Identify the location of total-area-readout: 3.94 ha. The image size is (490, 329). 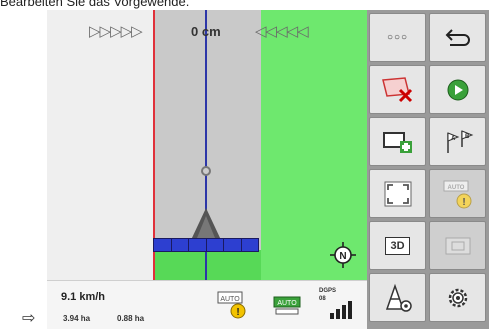
(77, 318).